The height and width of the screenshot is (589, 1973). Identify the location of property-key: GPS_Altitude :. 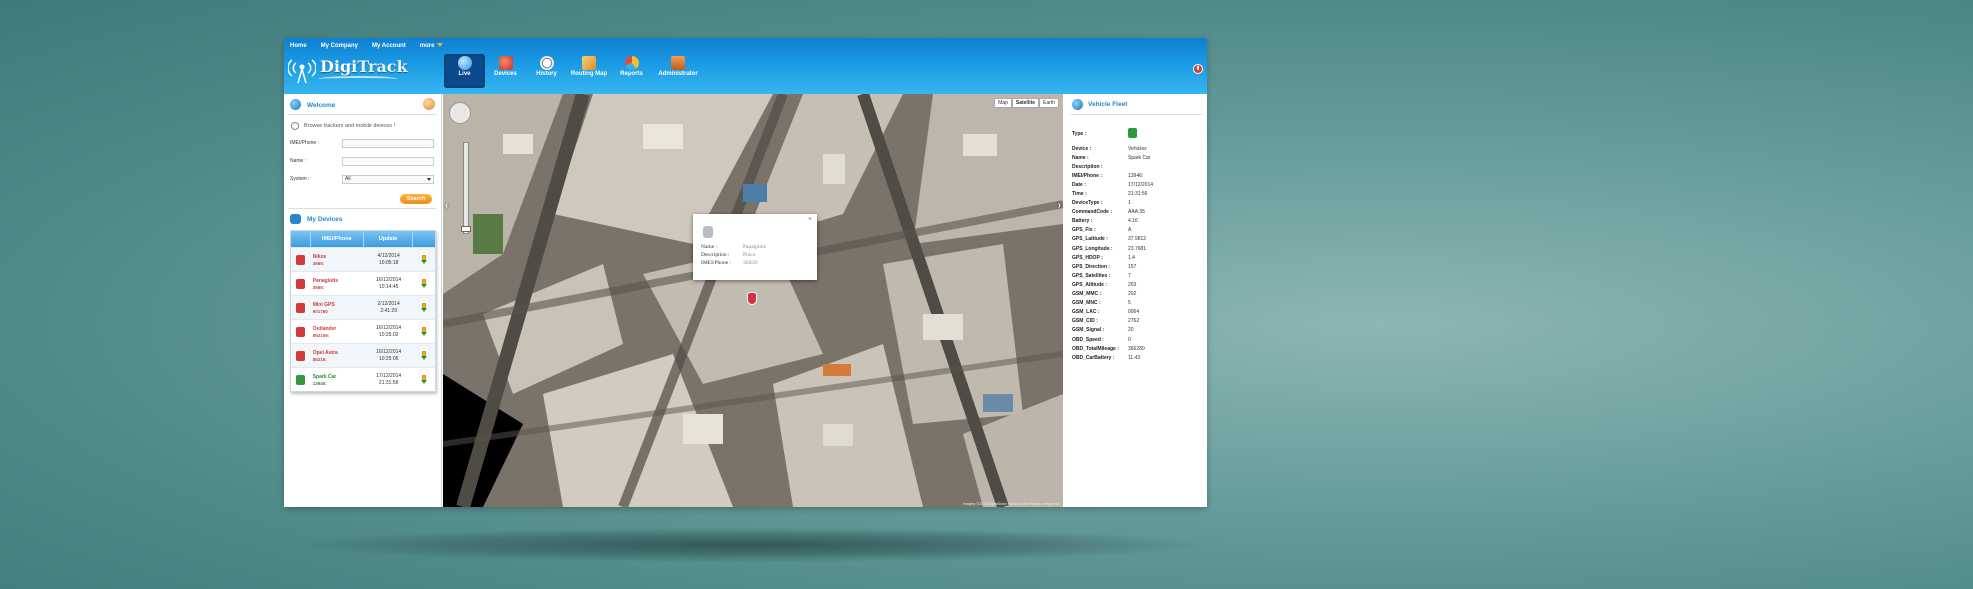
(1090, 284).